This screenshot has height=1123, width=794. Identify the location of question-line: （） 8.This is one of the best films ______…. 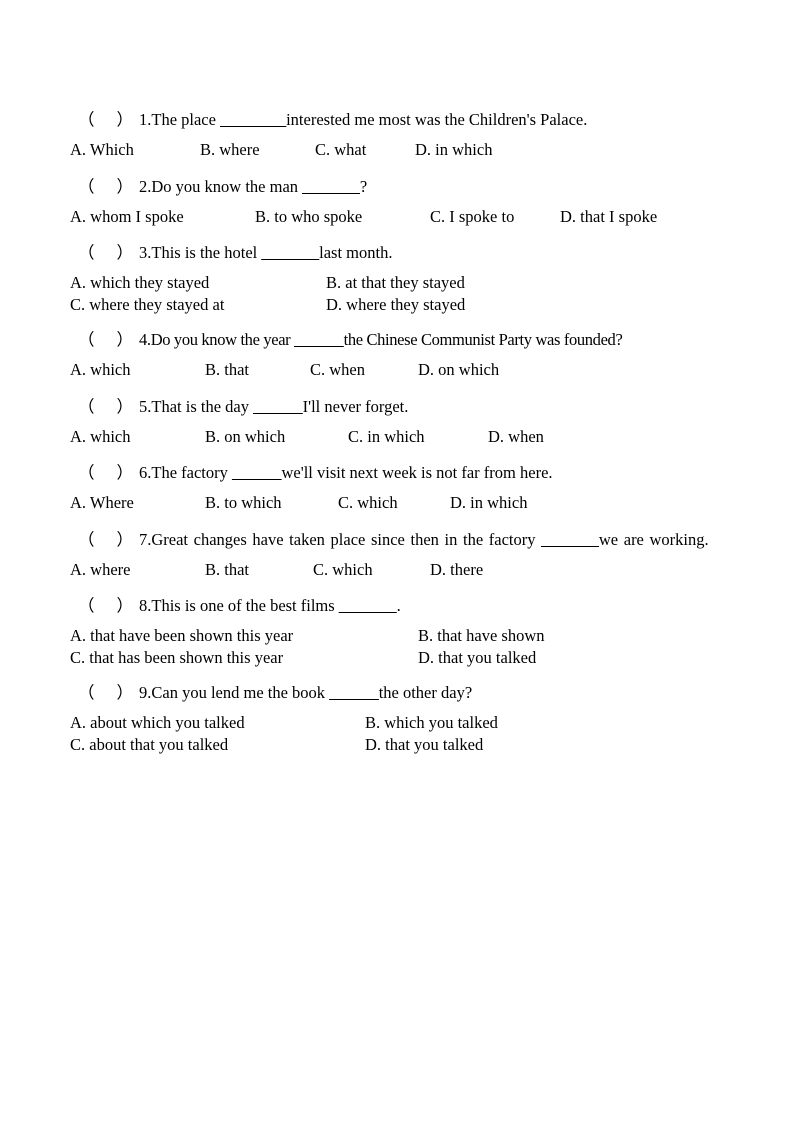
(397, 605).